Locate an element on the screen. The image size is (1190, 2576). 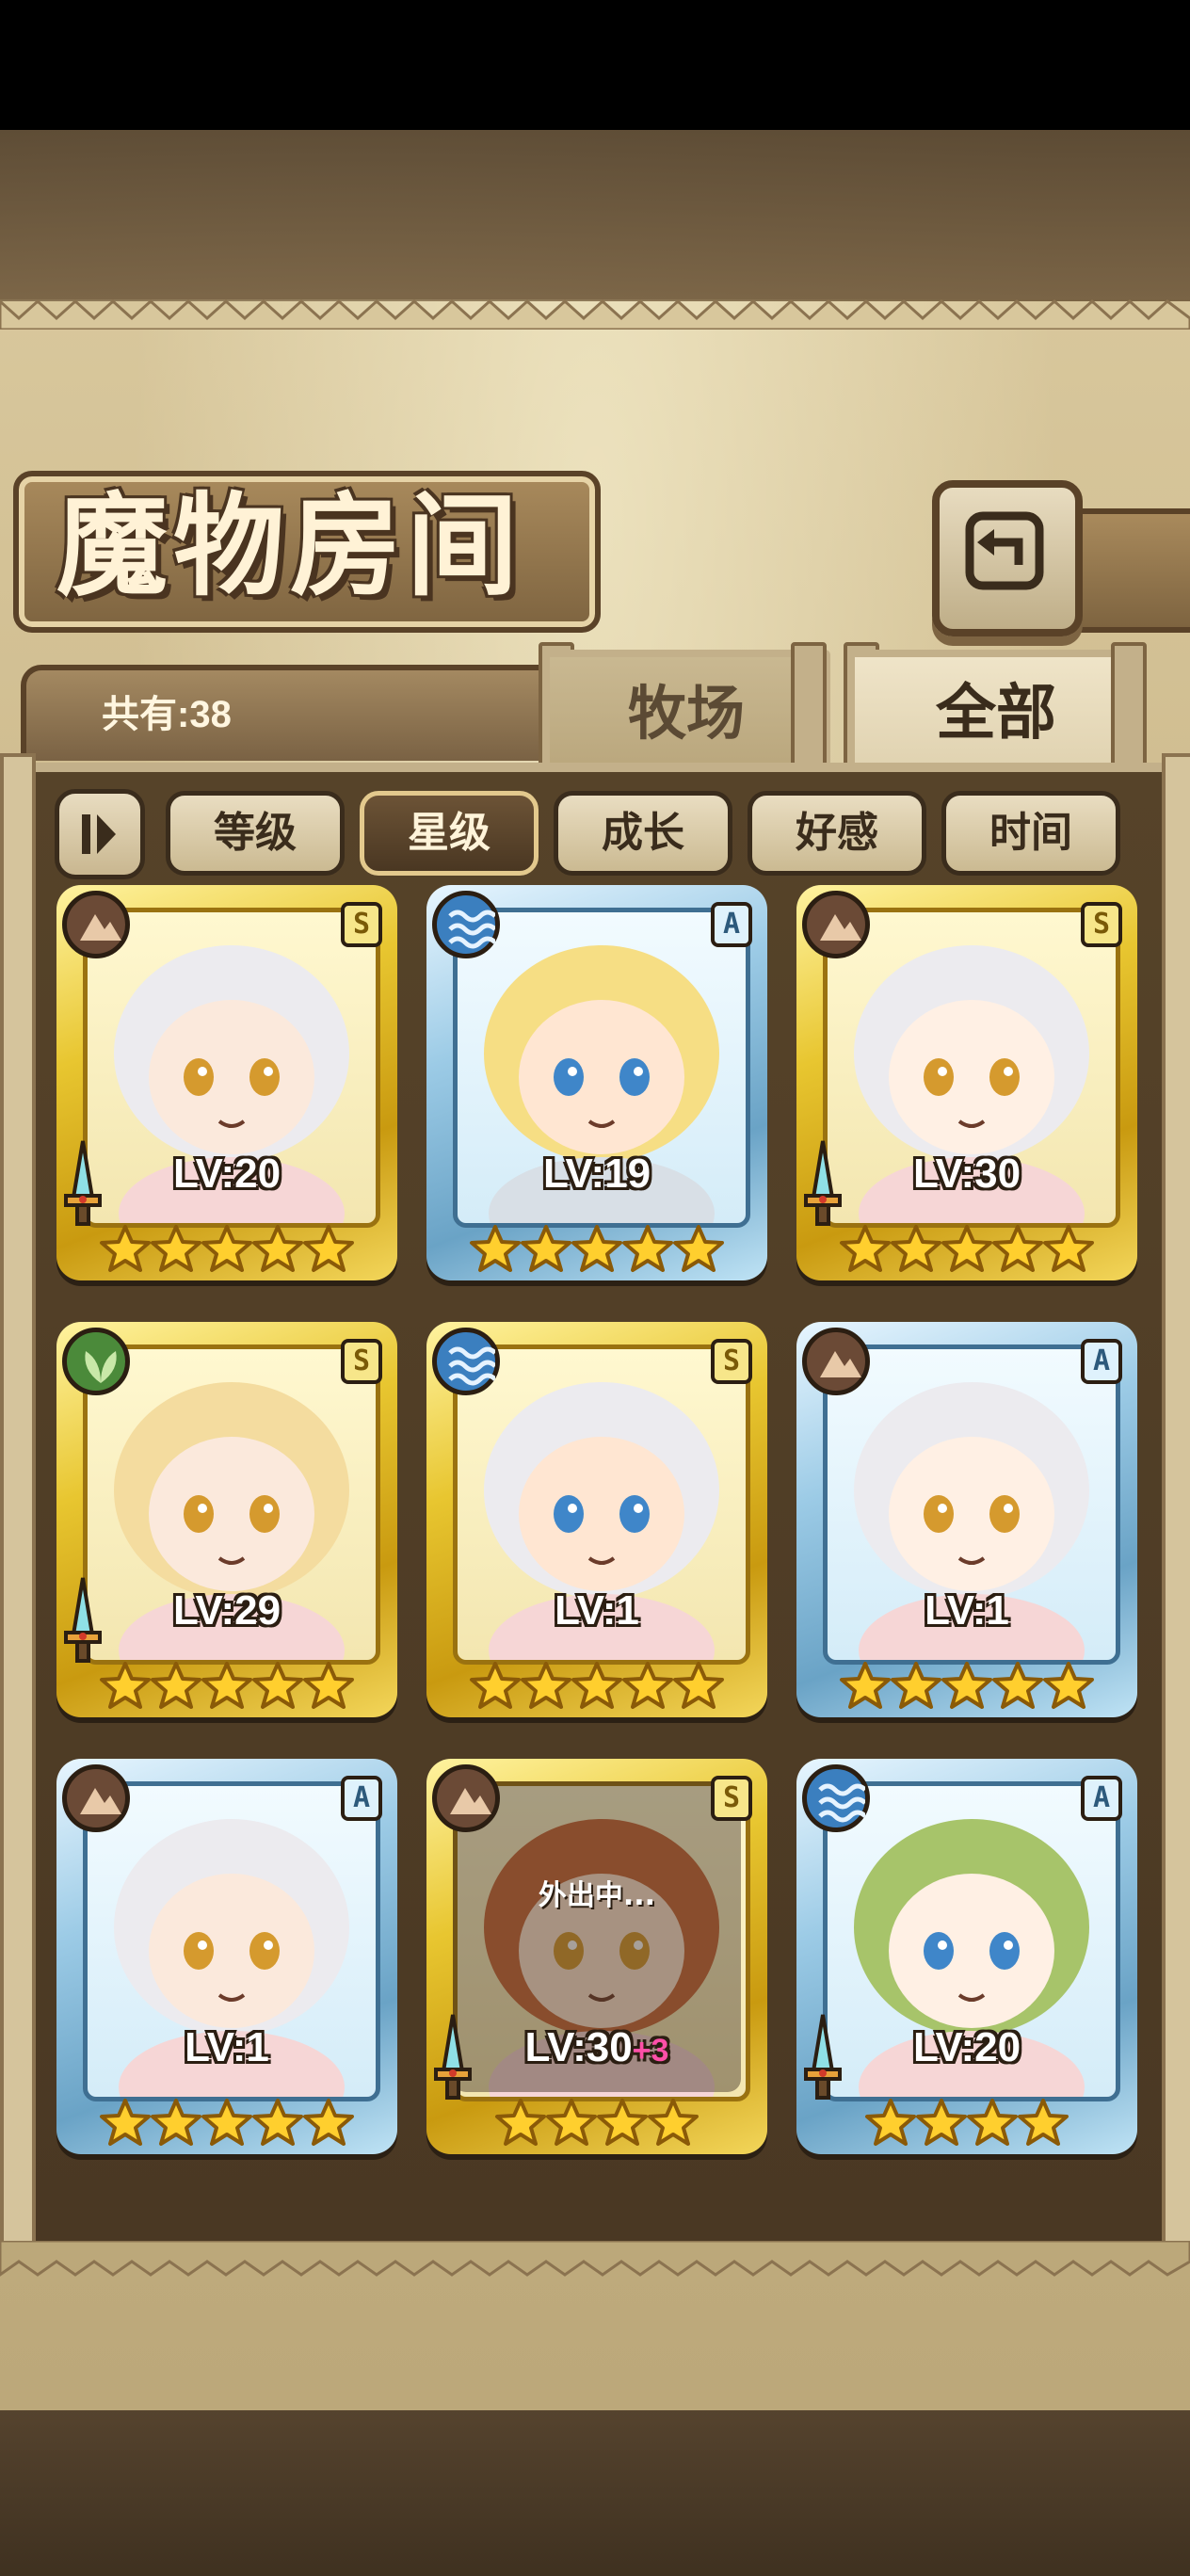
sort-order-toggle is located at coordinates (100, 834).